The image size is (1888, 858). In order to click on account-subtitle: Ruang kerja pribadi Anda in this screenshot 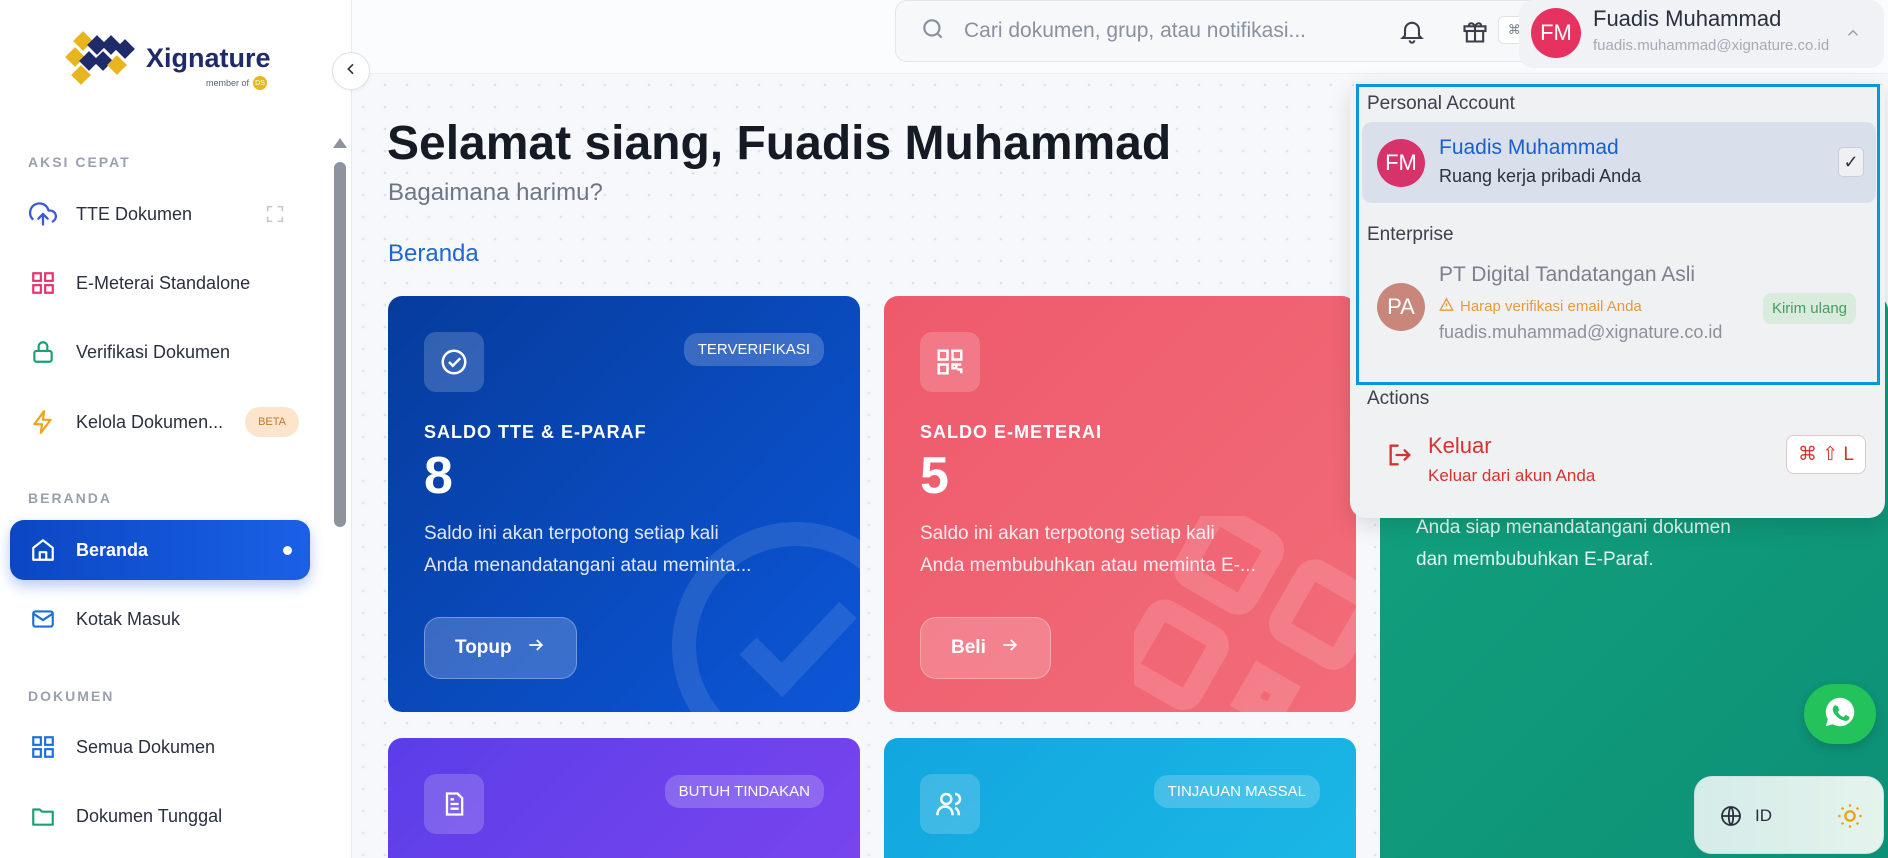, I will do `click(1540, 176)`.